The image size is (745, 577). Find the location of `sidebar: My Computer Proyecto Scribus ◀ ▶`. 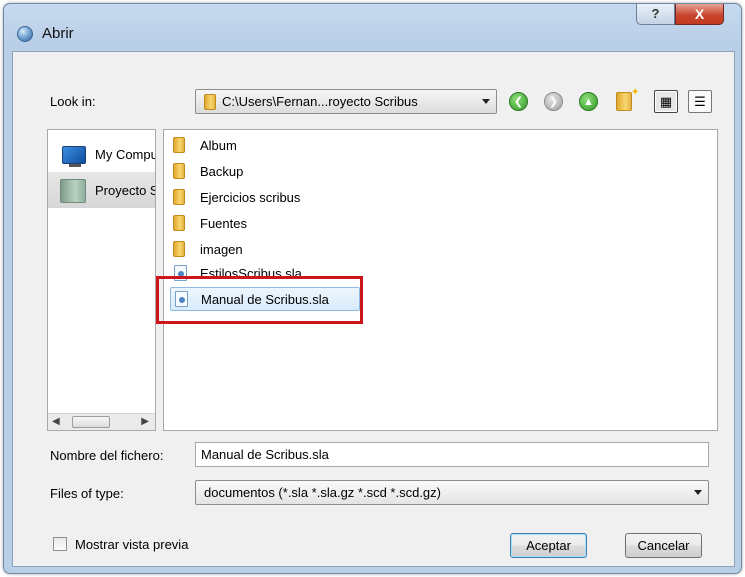

sidebar: My Computer Proyecto Scribus ◀ ▶ is located at coordinates (101, 280).